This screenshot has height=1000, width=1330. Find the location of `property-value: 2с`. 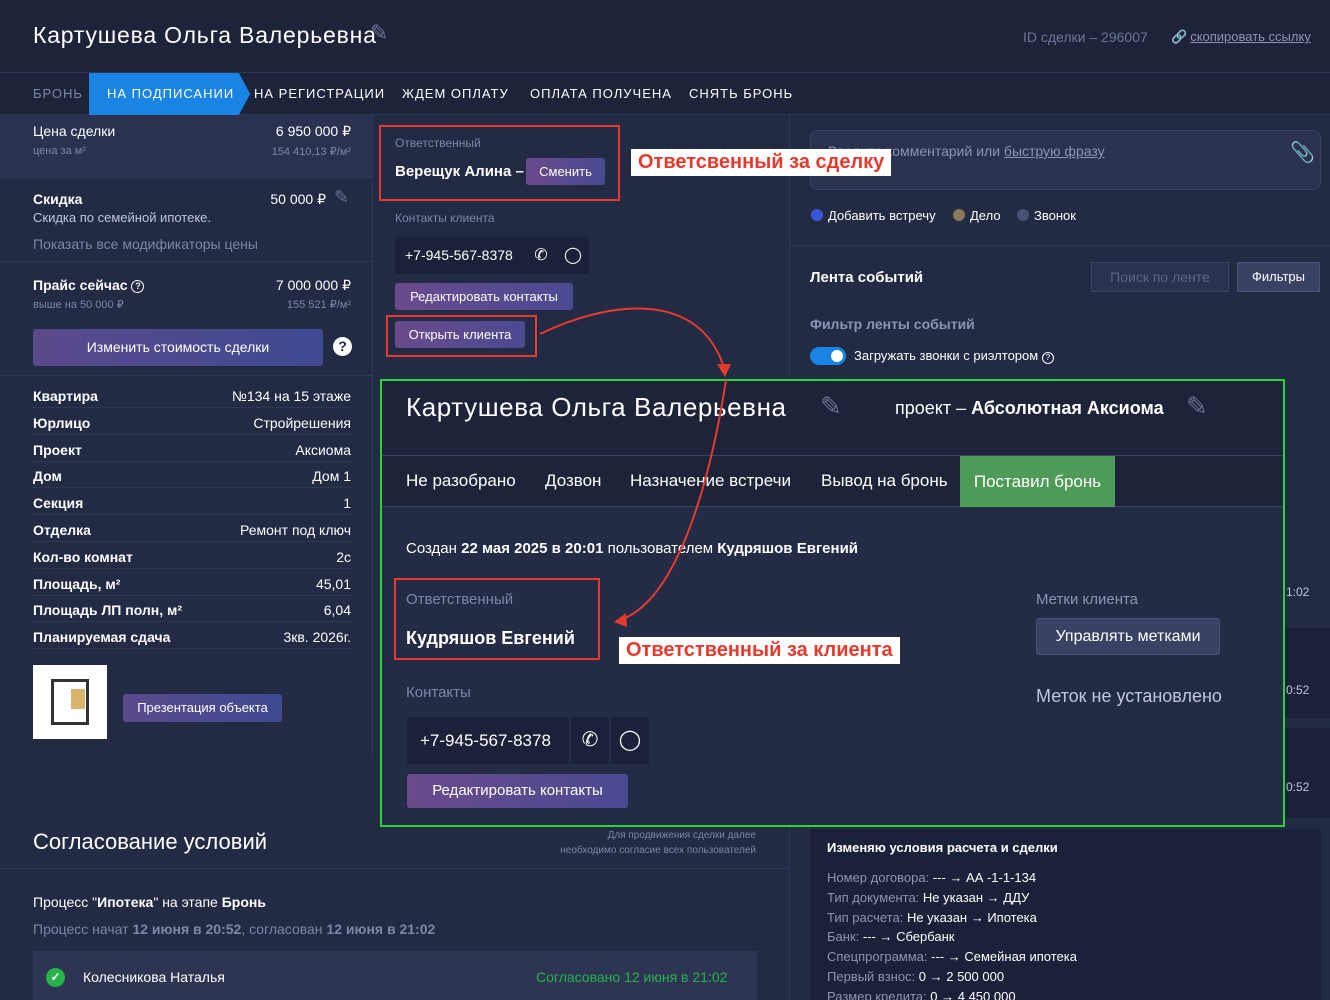

property-value: 2с is located at coordinates (343, 556).